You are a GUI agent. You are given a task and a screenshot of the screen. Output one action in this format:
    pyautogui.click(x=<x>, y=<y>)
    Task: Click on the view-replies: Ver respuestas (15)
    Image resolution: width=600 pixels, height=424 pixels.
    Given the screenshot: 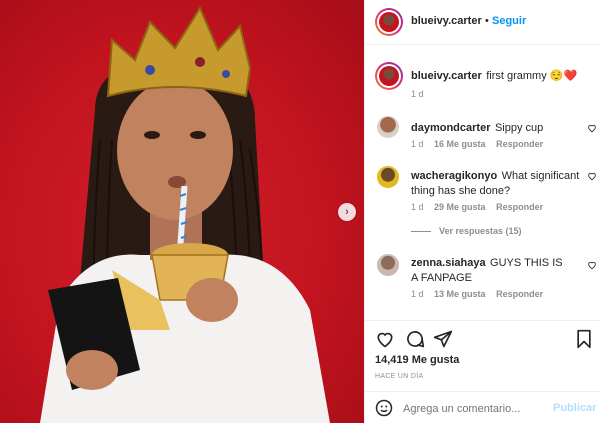 What is the action you would take?
    pyautogui.click(x=466, y=231)
    